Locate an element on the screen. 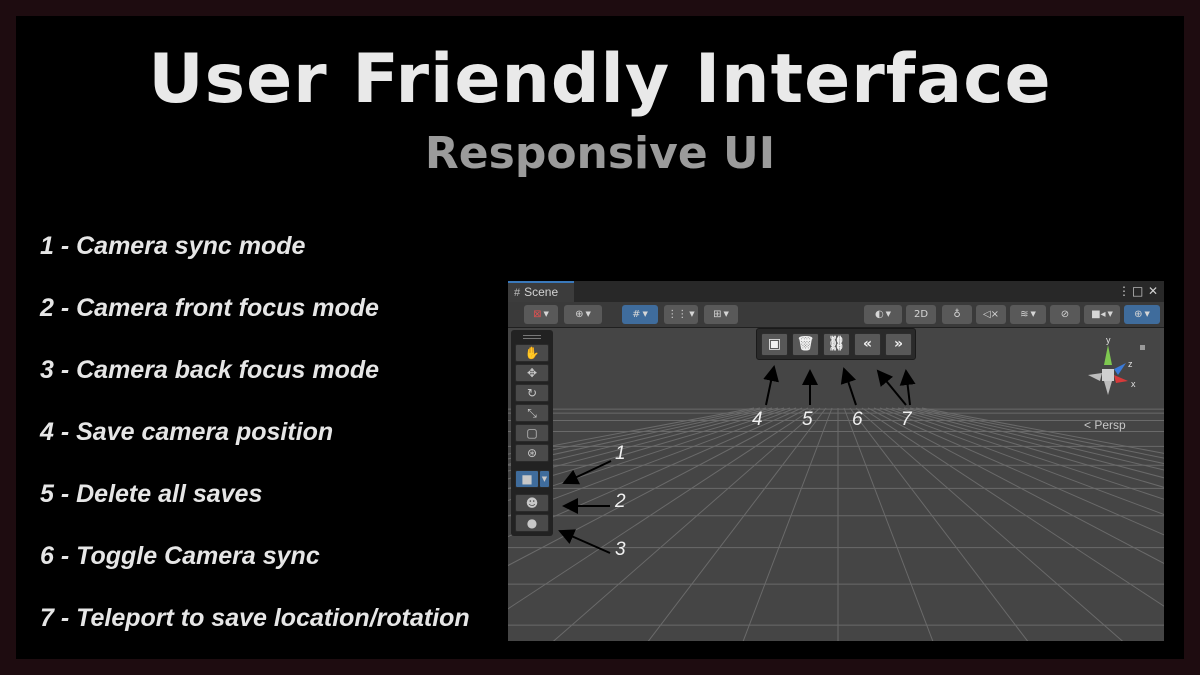 This screenshot has height=675, width=1200. callout-number-6: 6 is located at coordinates (857, 419).